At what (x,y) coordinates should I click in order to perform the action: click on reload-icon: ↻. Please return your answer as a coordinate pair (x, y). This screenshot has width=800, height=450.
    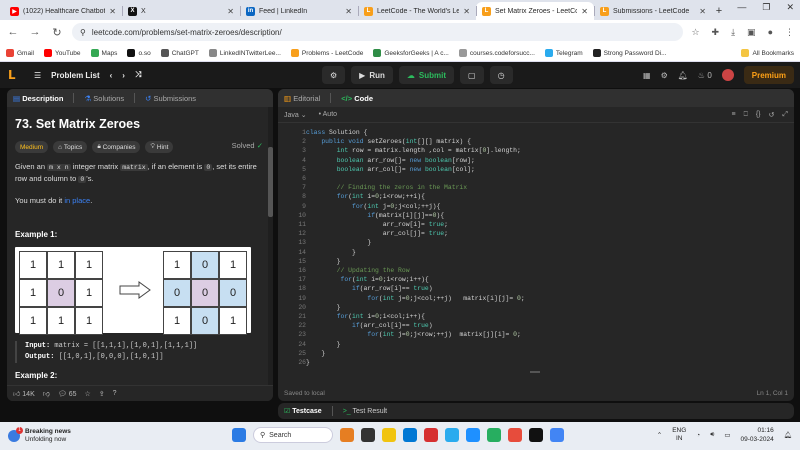
    Looking at the image, I should click on (57, 32).